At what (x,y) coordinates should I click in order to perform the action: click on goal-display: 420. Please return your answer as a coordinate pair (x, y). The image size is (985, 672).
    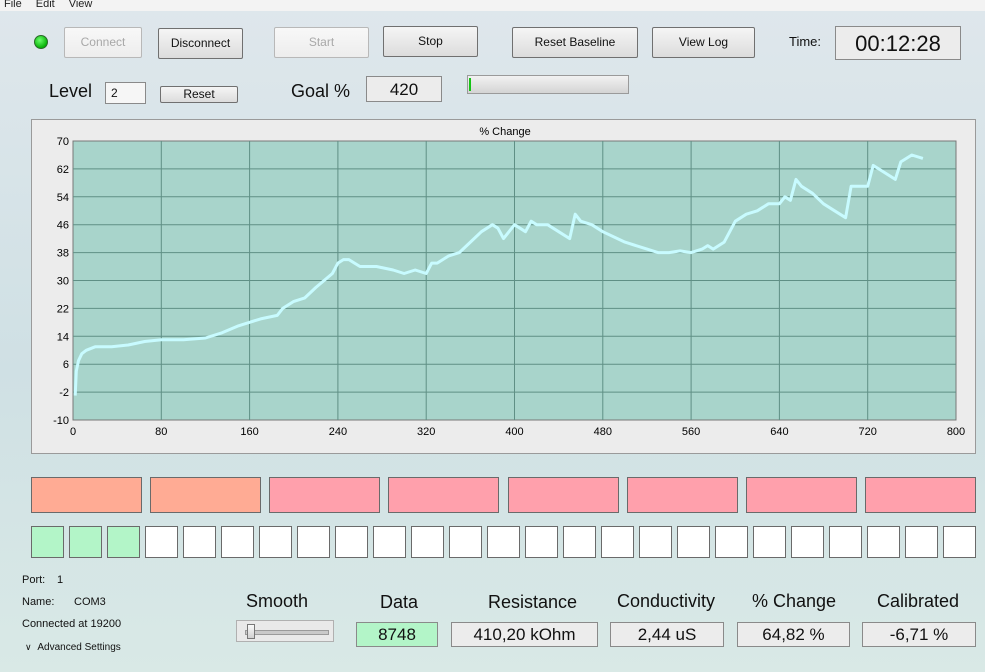
    Looking at the image, I should click on (404, 89).